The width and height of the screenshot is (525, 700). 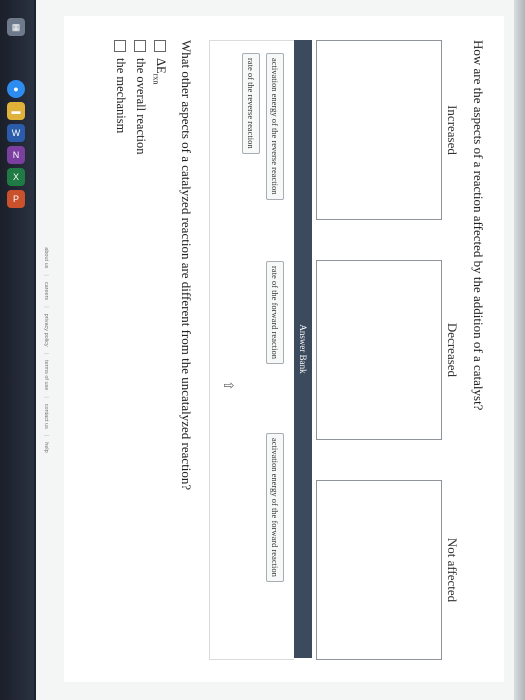 What do you see at coordinates (379, 570) in the screenshot?
I see `drop-zone-not-affected` at bounding box center [379, 570].